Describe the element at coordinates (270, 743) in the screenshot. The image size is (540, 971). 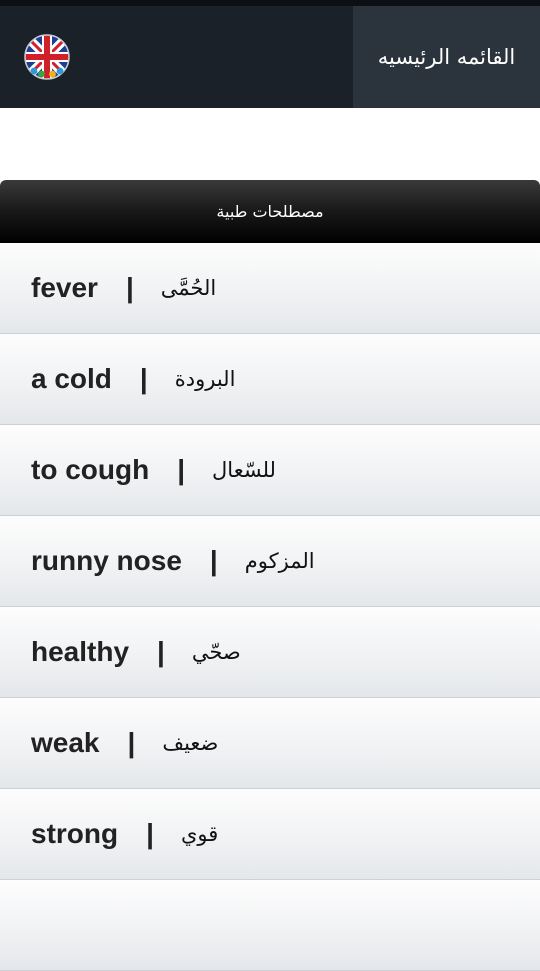
I see `list-item: weak | ضعيف` at that location.